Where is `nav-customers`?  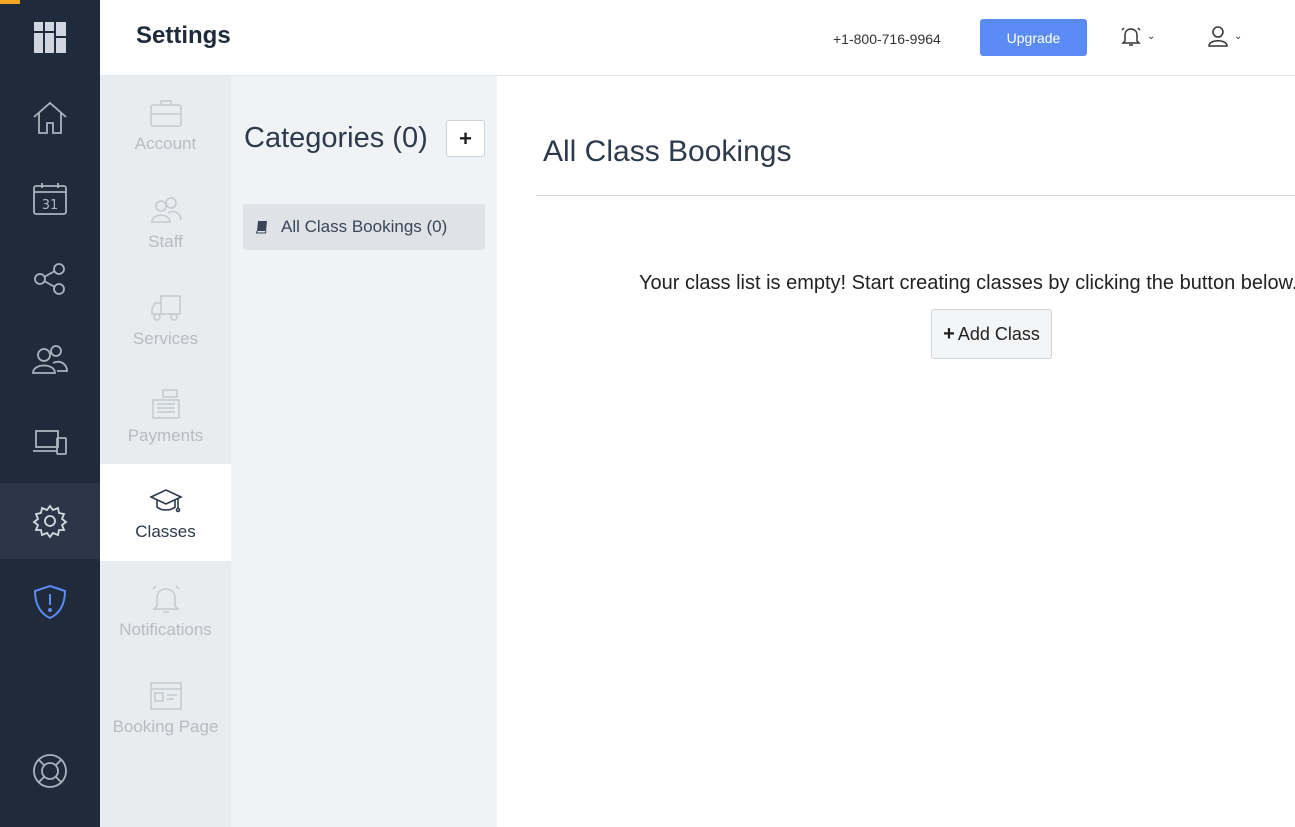
nav-customers is located at coordinates (50, 360).